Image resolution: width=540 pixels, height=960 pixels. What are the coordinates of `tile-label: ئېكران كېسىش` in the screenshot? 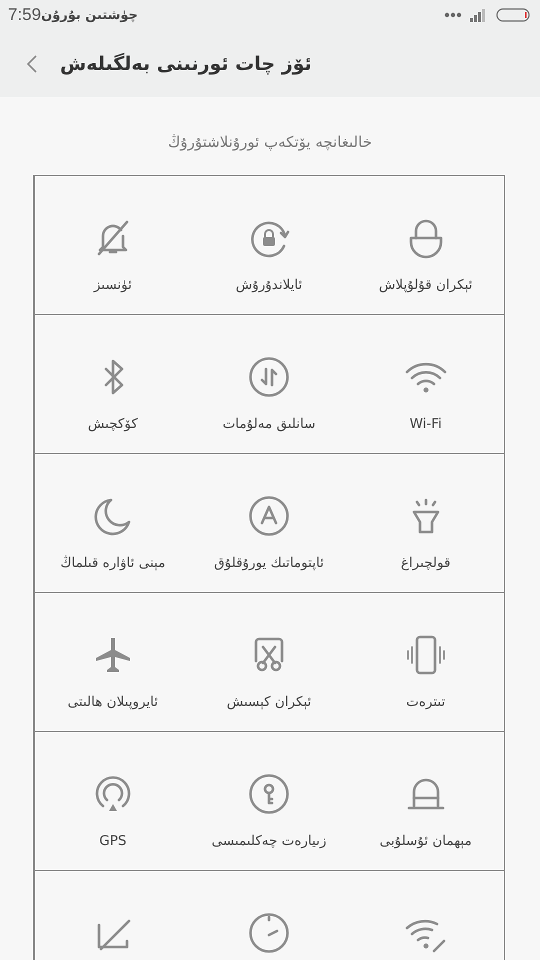 It's located at (269, 702).